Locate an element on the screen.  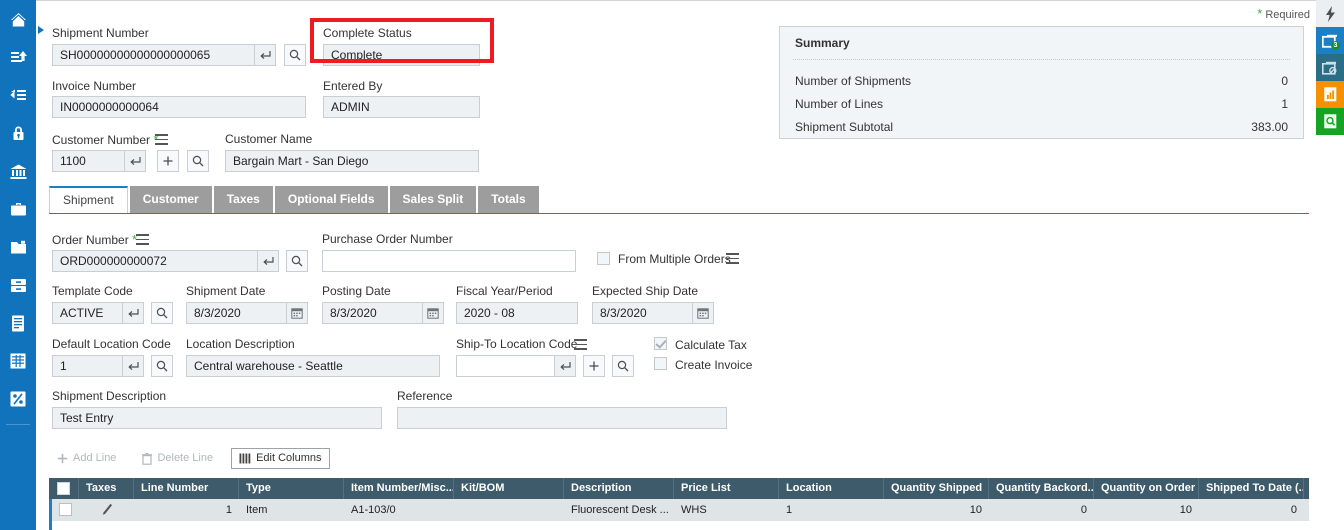
reference-input is located at coordinates (562, 418).